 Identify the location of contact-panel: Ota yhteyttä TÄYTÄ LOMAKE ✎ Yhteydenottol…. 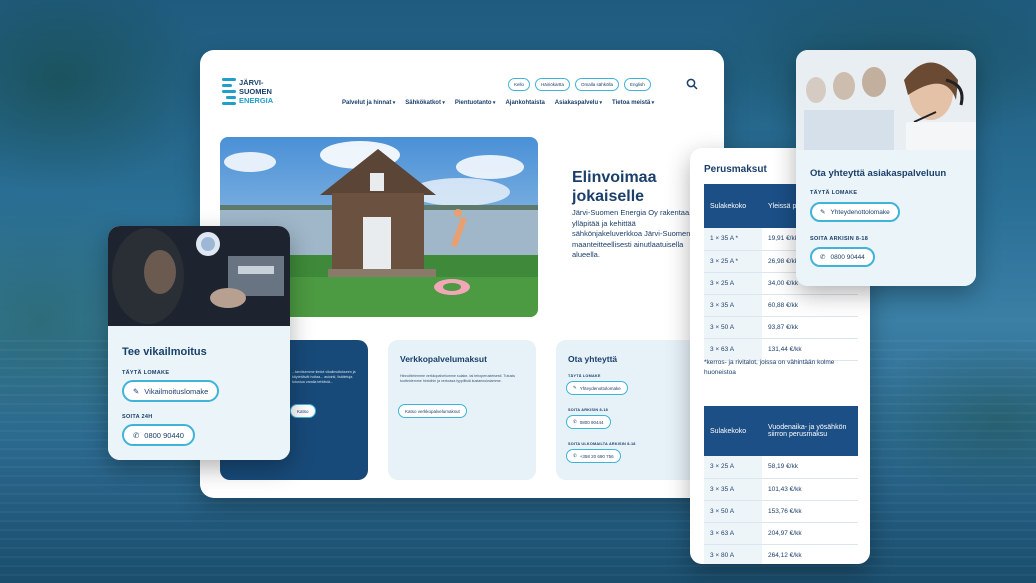
(630, 410).